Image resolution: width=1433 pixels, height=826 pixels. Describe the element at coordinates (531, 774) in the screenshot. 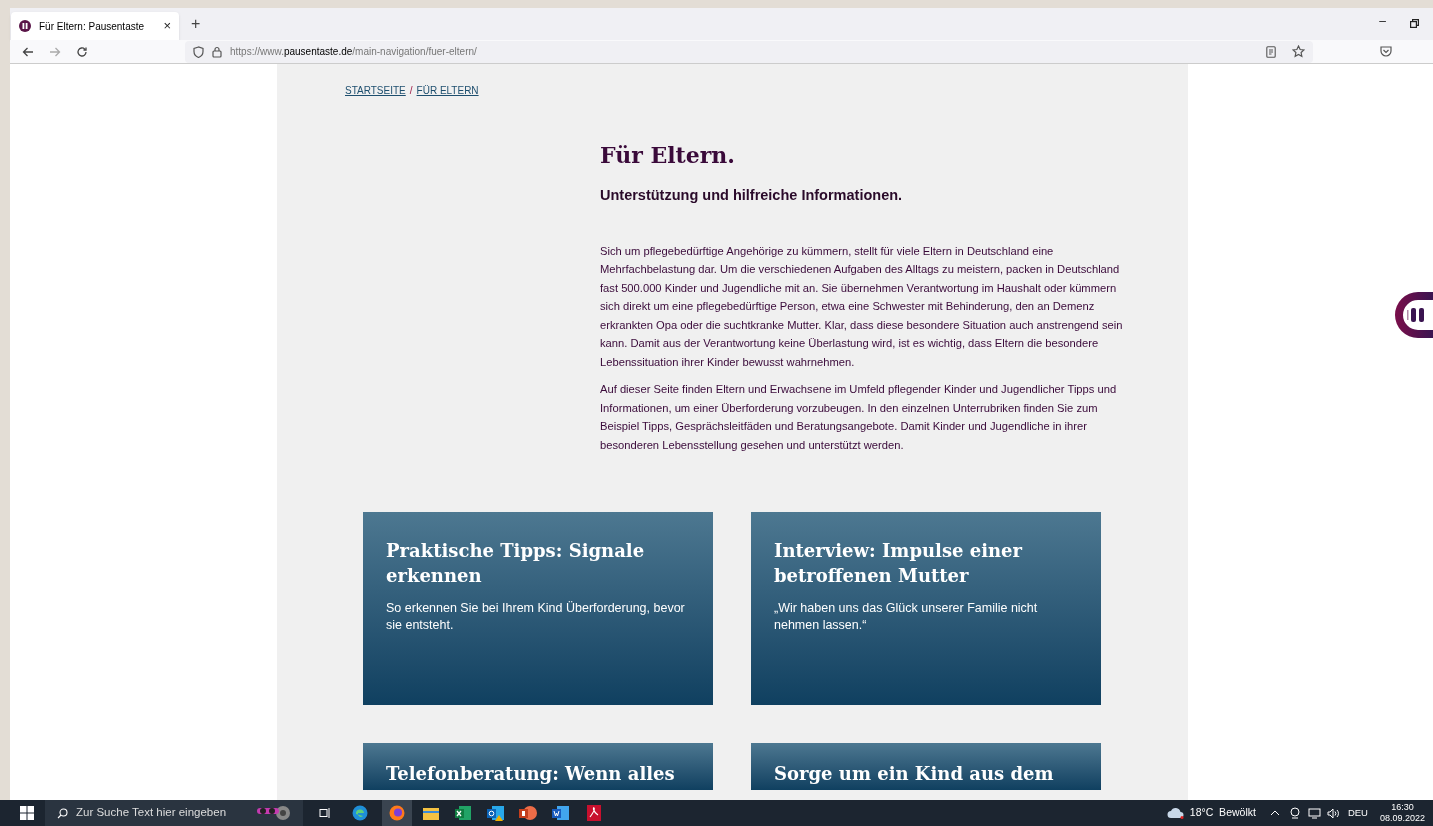

I see `card-title: Telefonberatung: Wenn alles` at that location.